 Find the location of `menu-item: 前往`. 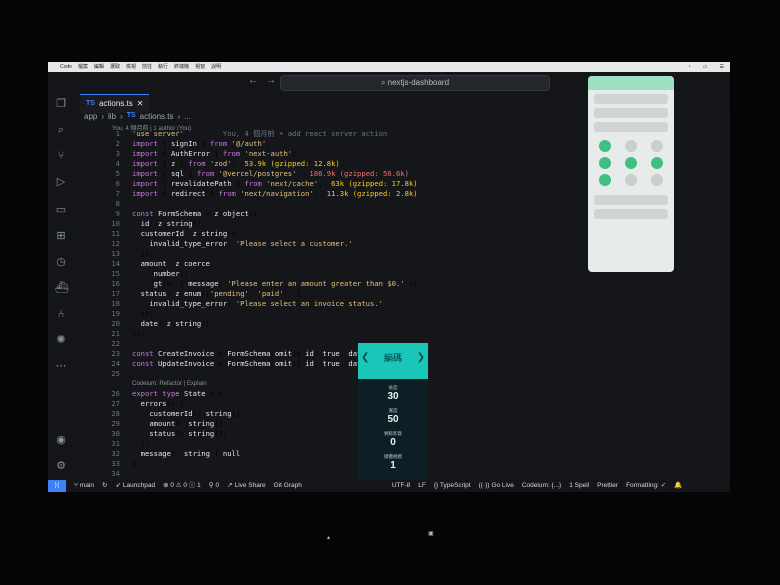

menu-item: 前往 is located at coordinates (147, 67).